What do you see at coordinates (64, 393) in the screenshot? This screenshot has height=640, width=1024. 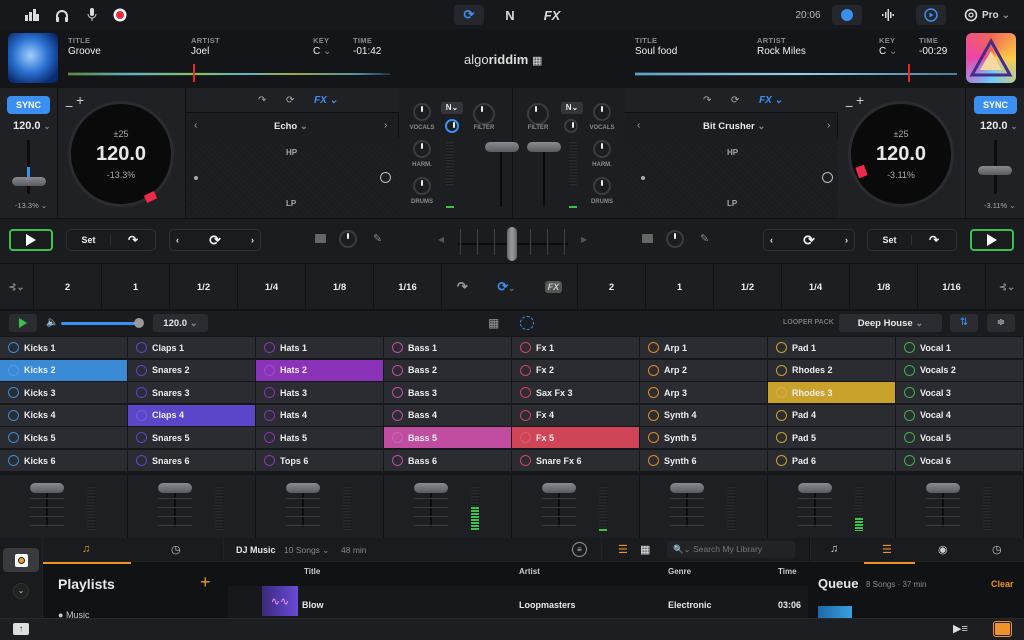 I see `sample-pad: Kicks 3` at bounding box center [64, 393].